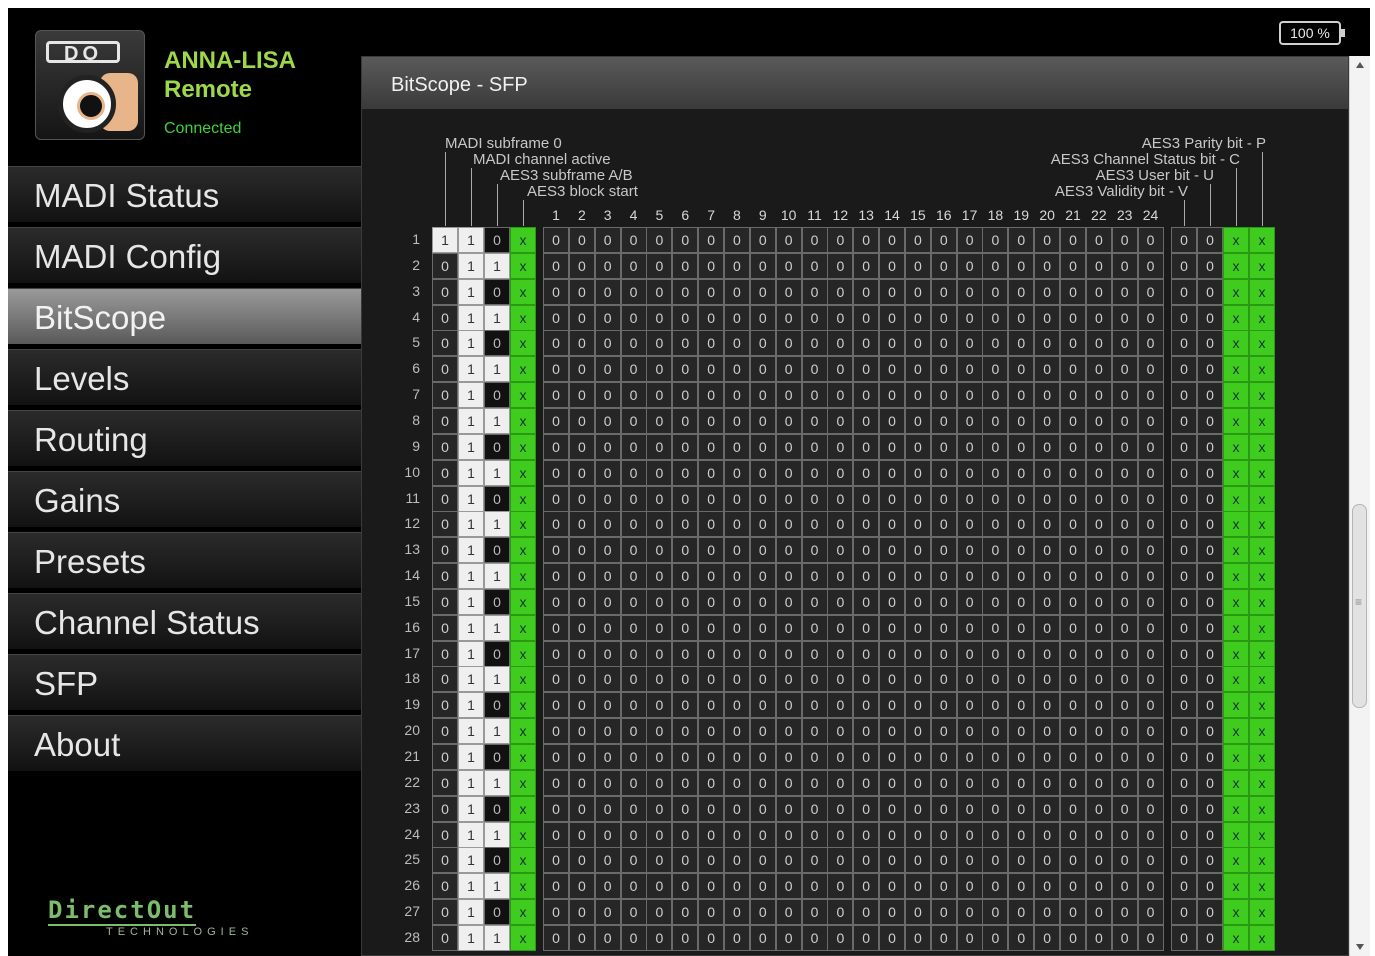 The image size is (1375, 956). I want to click on nav-item-bitscope: BitScope, so click(184, 316).